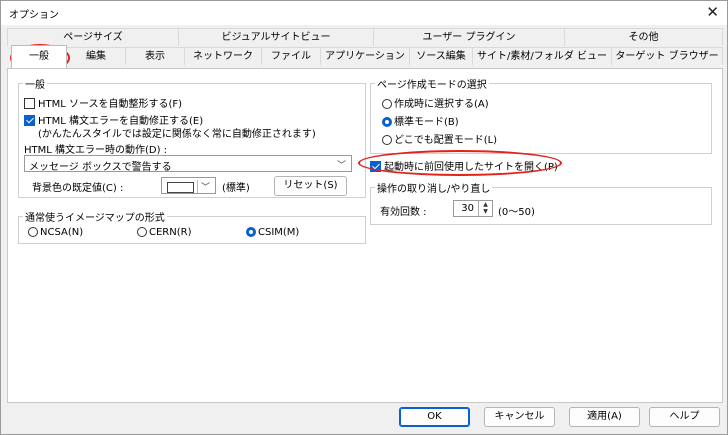 Image resolution: width=728 pixels, height=435 pixels. What do you see at coordinates (310, 186) in the screenshot?
I see `reset-button: リセット(S)` at bounding box center [310, 186].